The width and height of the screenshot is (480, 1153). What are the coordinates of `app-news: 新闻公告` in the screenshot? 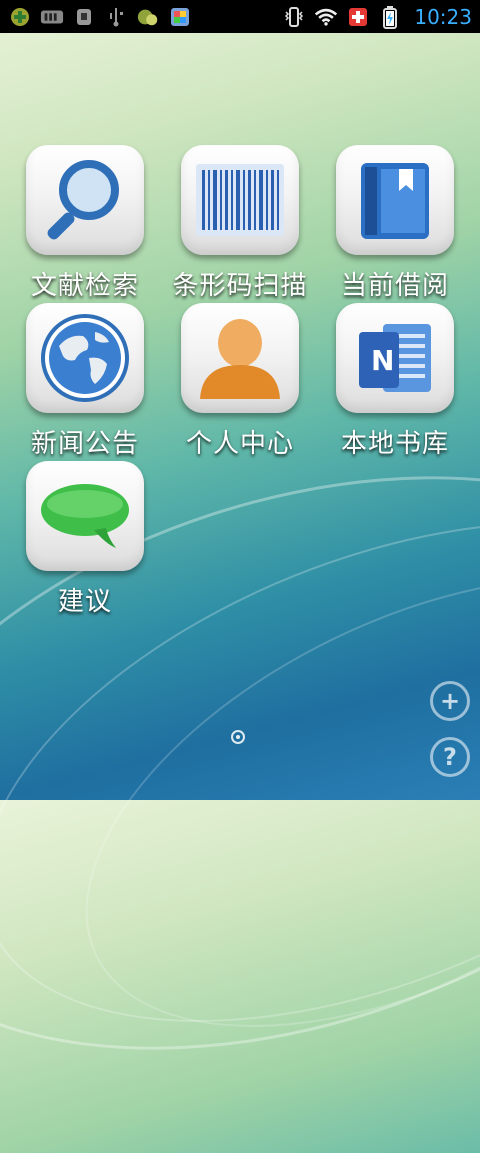 It's located at (85, 381).